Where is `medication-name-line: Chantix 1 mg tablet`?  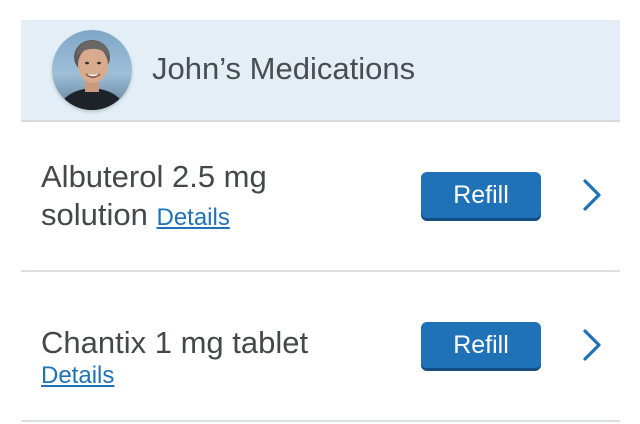 medication-name-line: Chantix 1 mg tablet is located at coordinates (175, 342).